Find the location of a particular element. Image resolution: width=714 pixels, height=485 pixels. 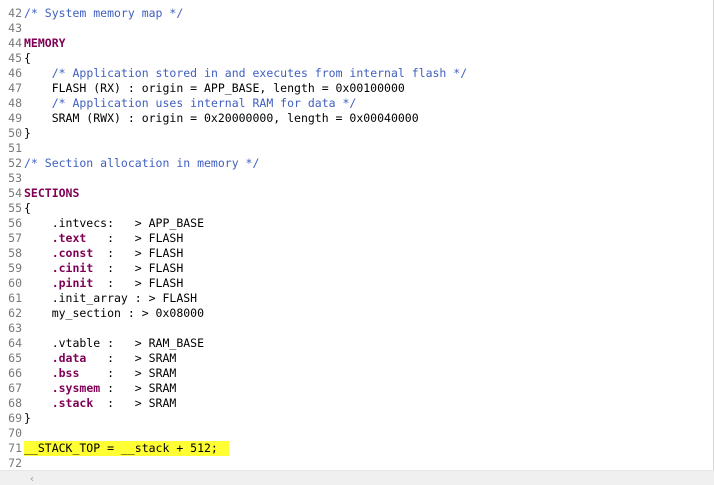

code-line: 72 is located at coordinates (356, 463).